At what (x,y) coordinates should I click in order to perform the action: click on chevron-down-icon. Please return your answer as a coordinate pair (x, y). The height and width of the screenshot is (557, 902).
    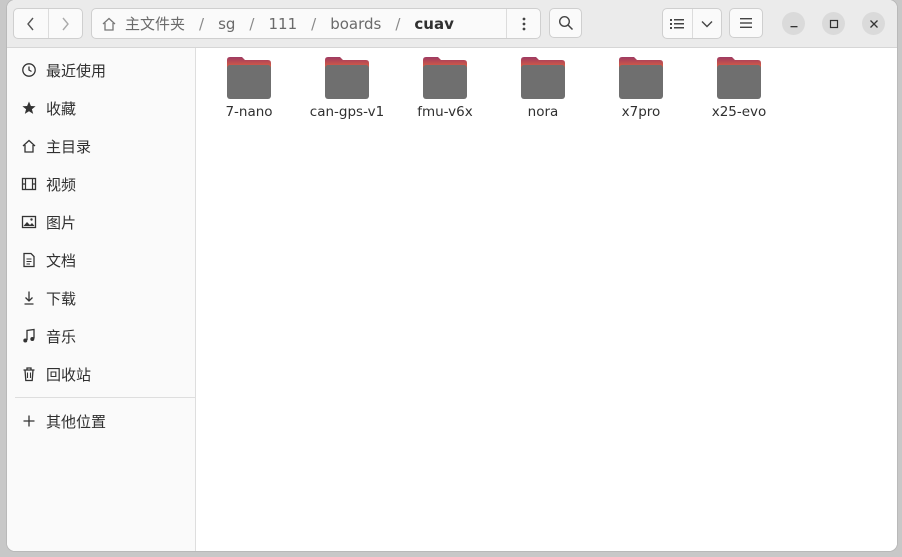
    Looking at the image, I should click on (707, 23).